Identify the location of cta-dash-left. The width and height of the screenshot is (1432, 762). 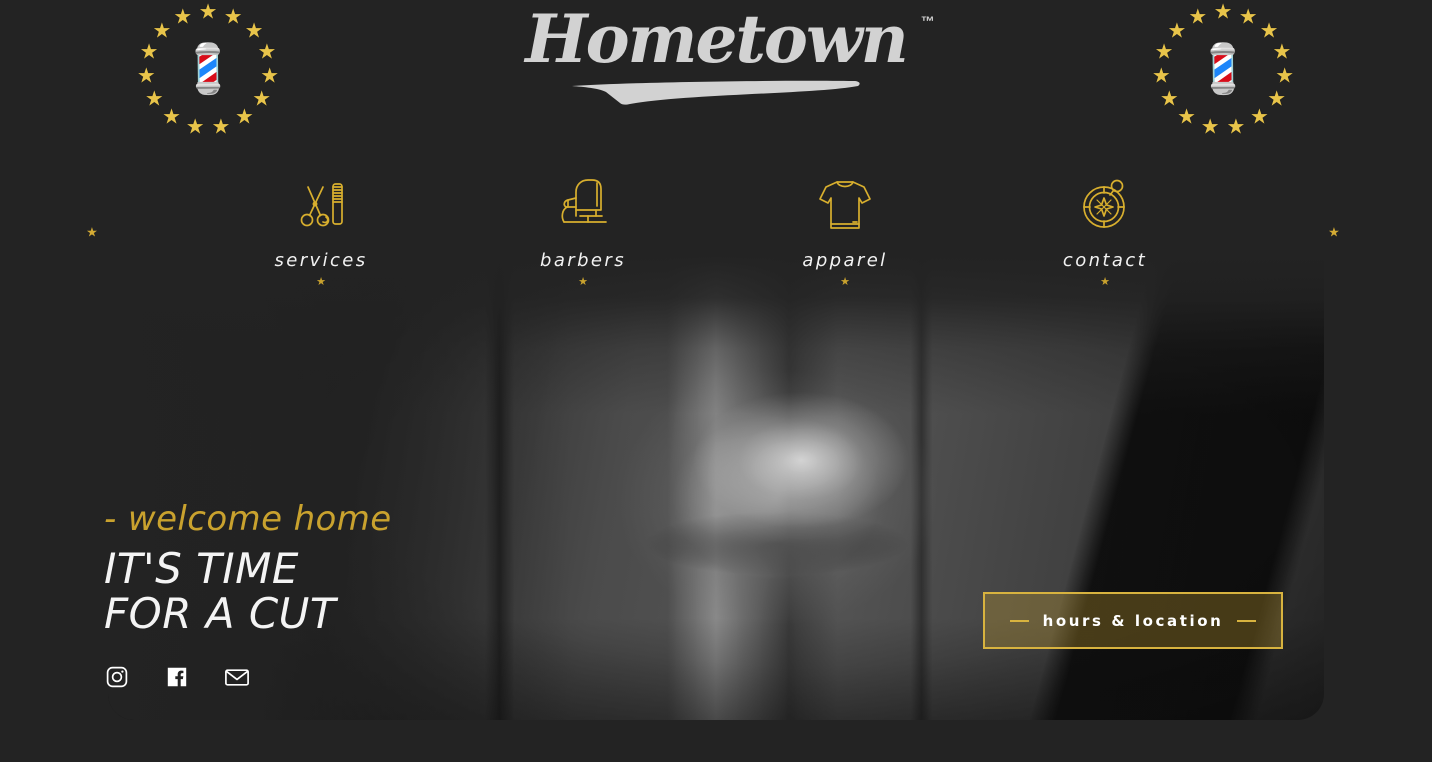
(1019, 620).